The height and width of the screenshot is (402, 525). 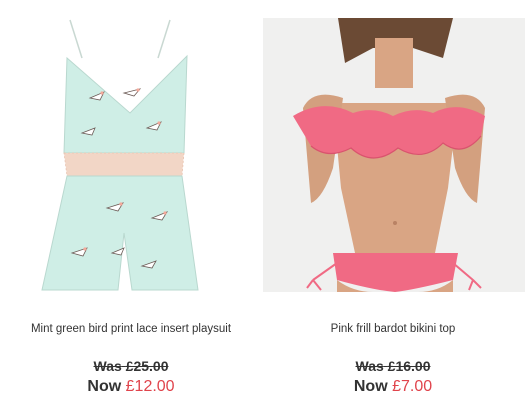 I want to click on now-price: £7.00, so click(x=412, y=386).